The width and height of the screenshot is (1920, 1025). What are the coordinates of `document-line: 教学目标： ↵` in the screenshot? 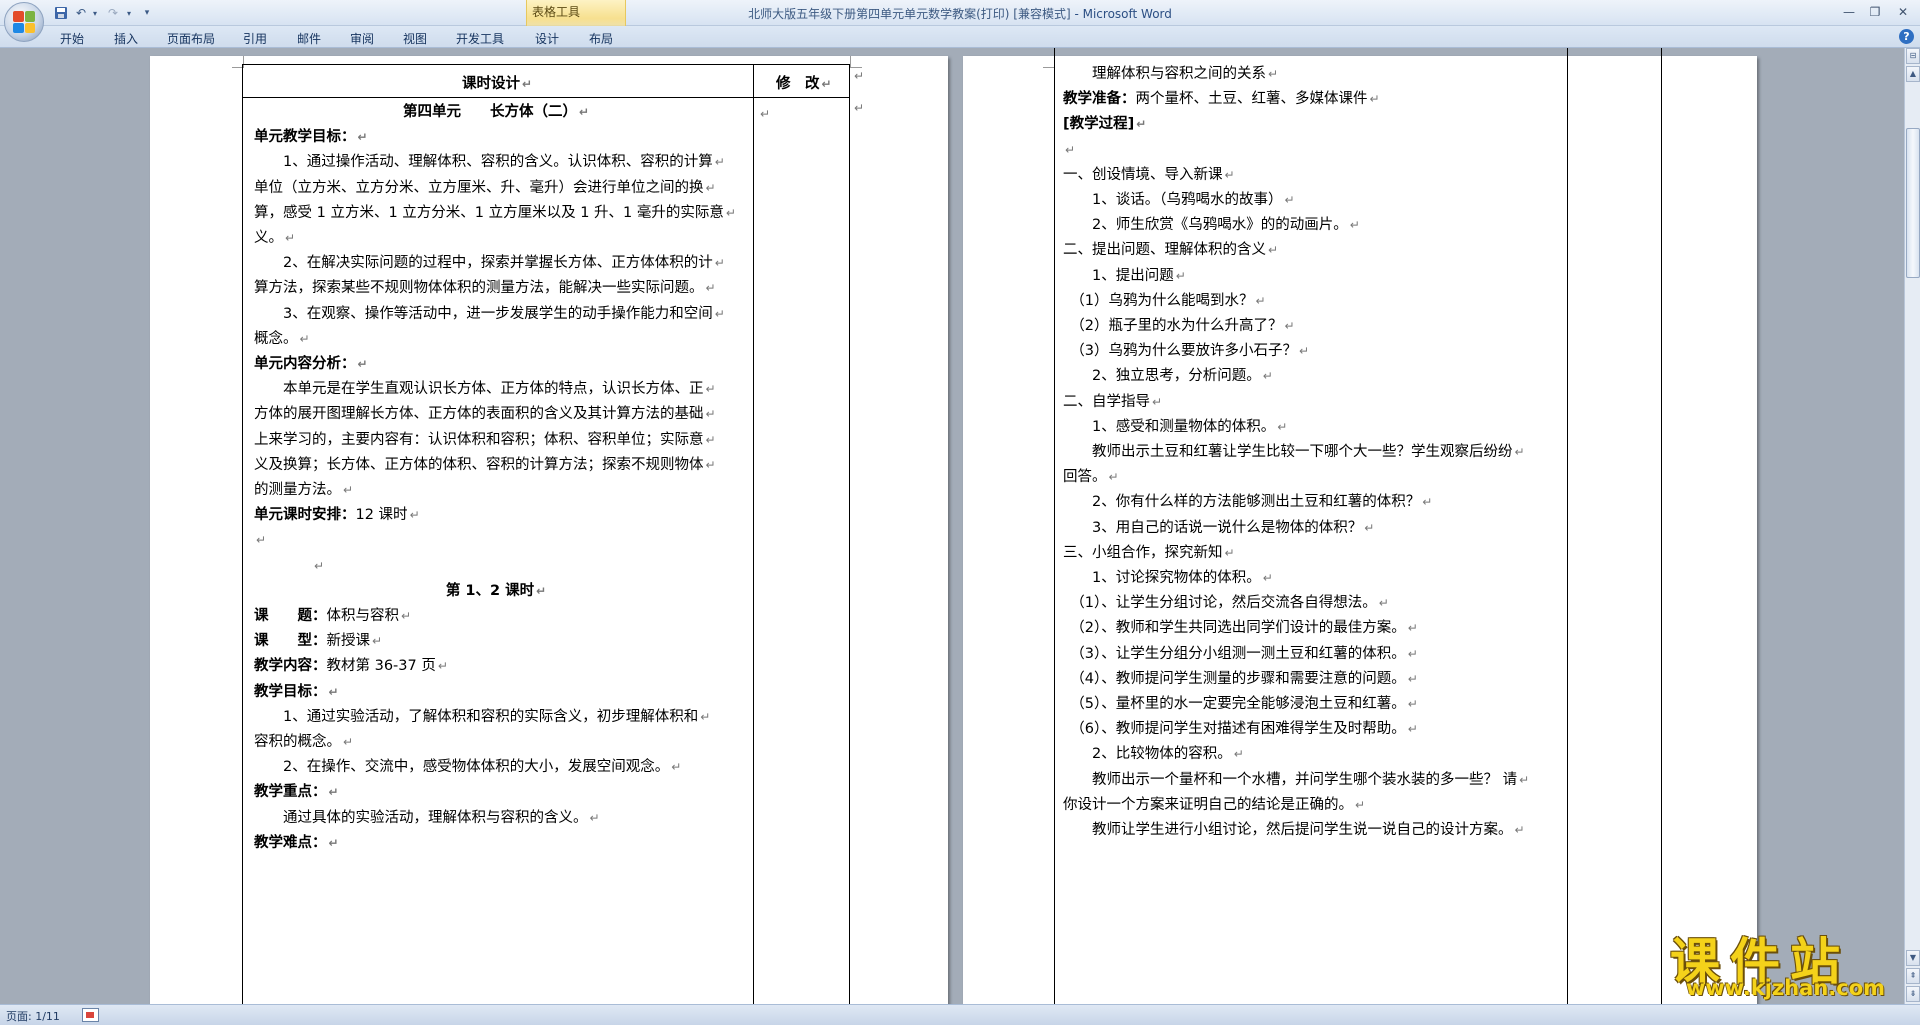 It's located at (296, 692).